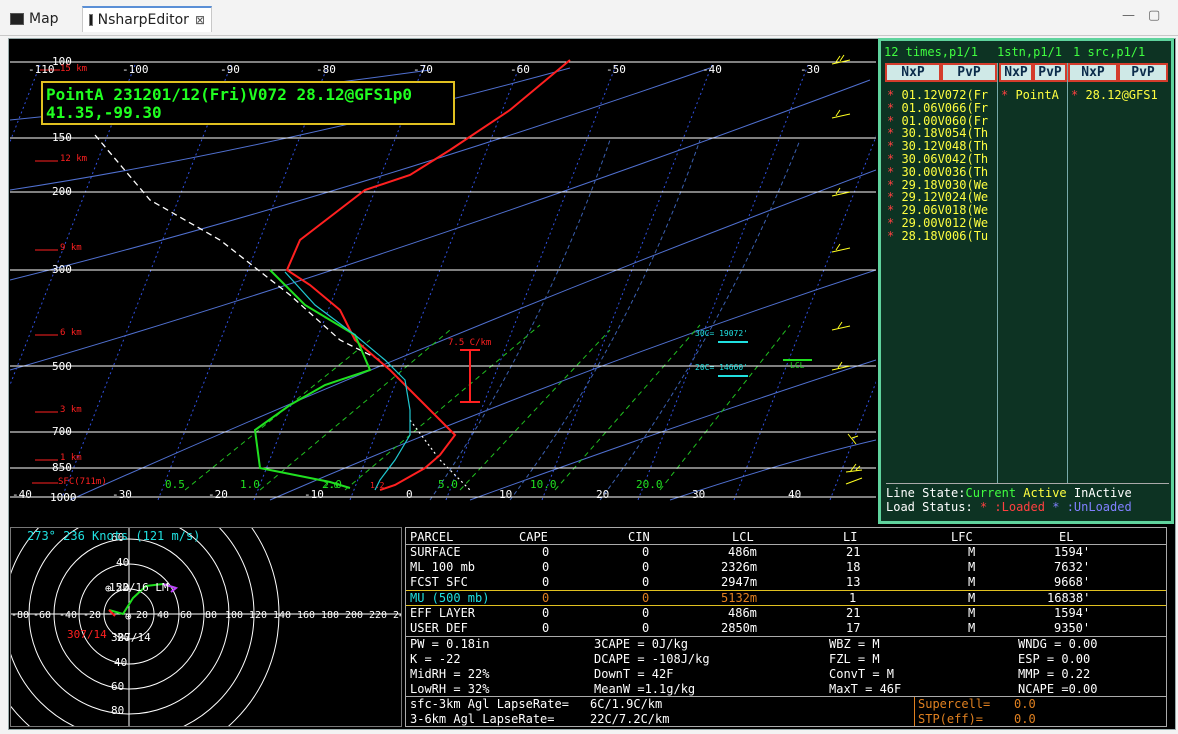 This screenshot has height=734, width=1178. Describe the element at coordinates (1050, 72) in the screenshot. I see `stations-prev-page-button: PvP` at that location.